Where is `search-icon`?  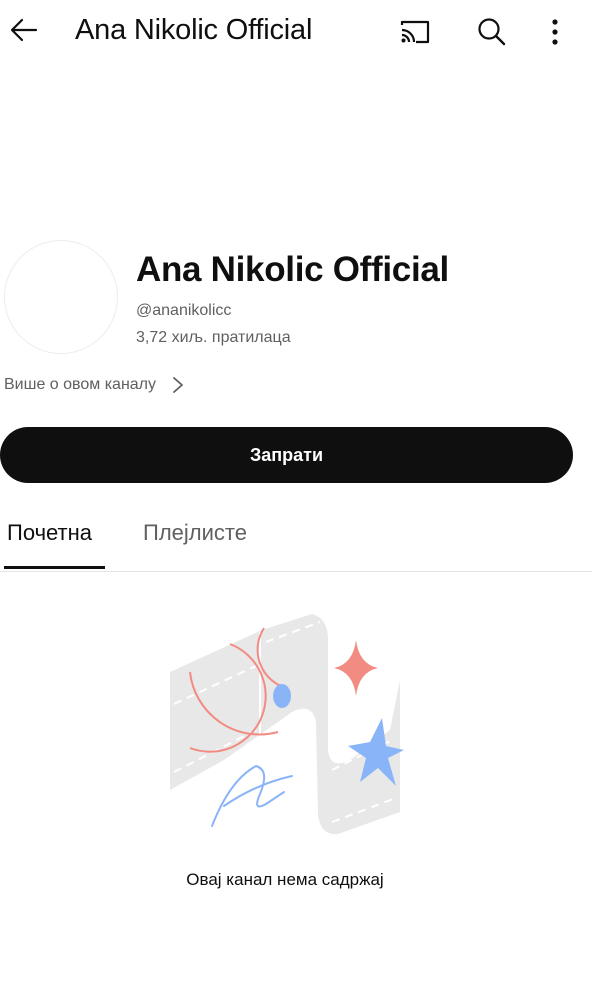 search-icon is located at coordinates (492, 32).